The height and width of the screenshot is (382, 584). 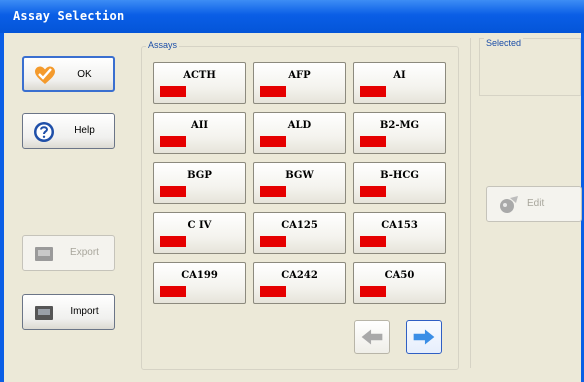 I want to click on assay-button: CA50, so click(x=399, y=283).